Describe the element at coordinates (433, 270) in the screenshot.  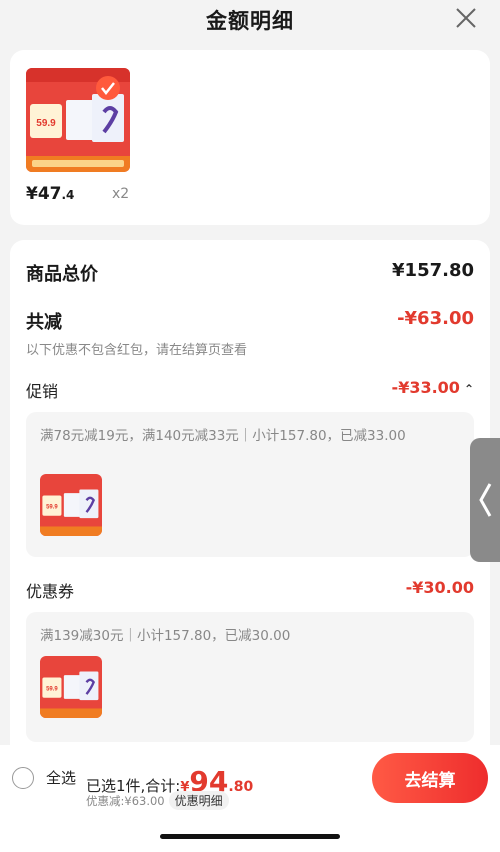
I see `total-value: ¥157.80` at that location.